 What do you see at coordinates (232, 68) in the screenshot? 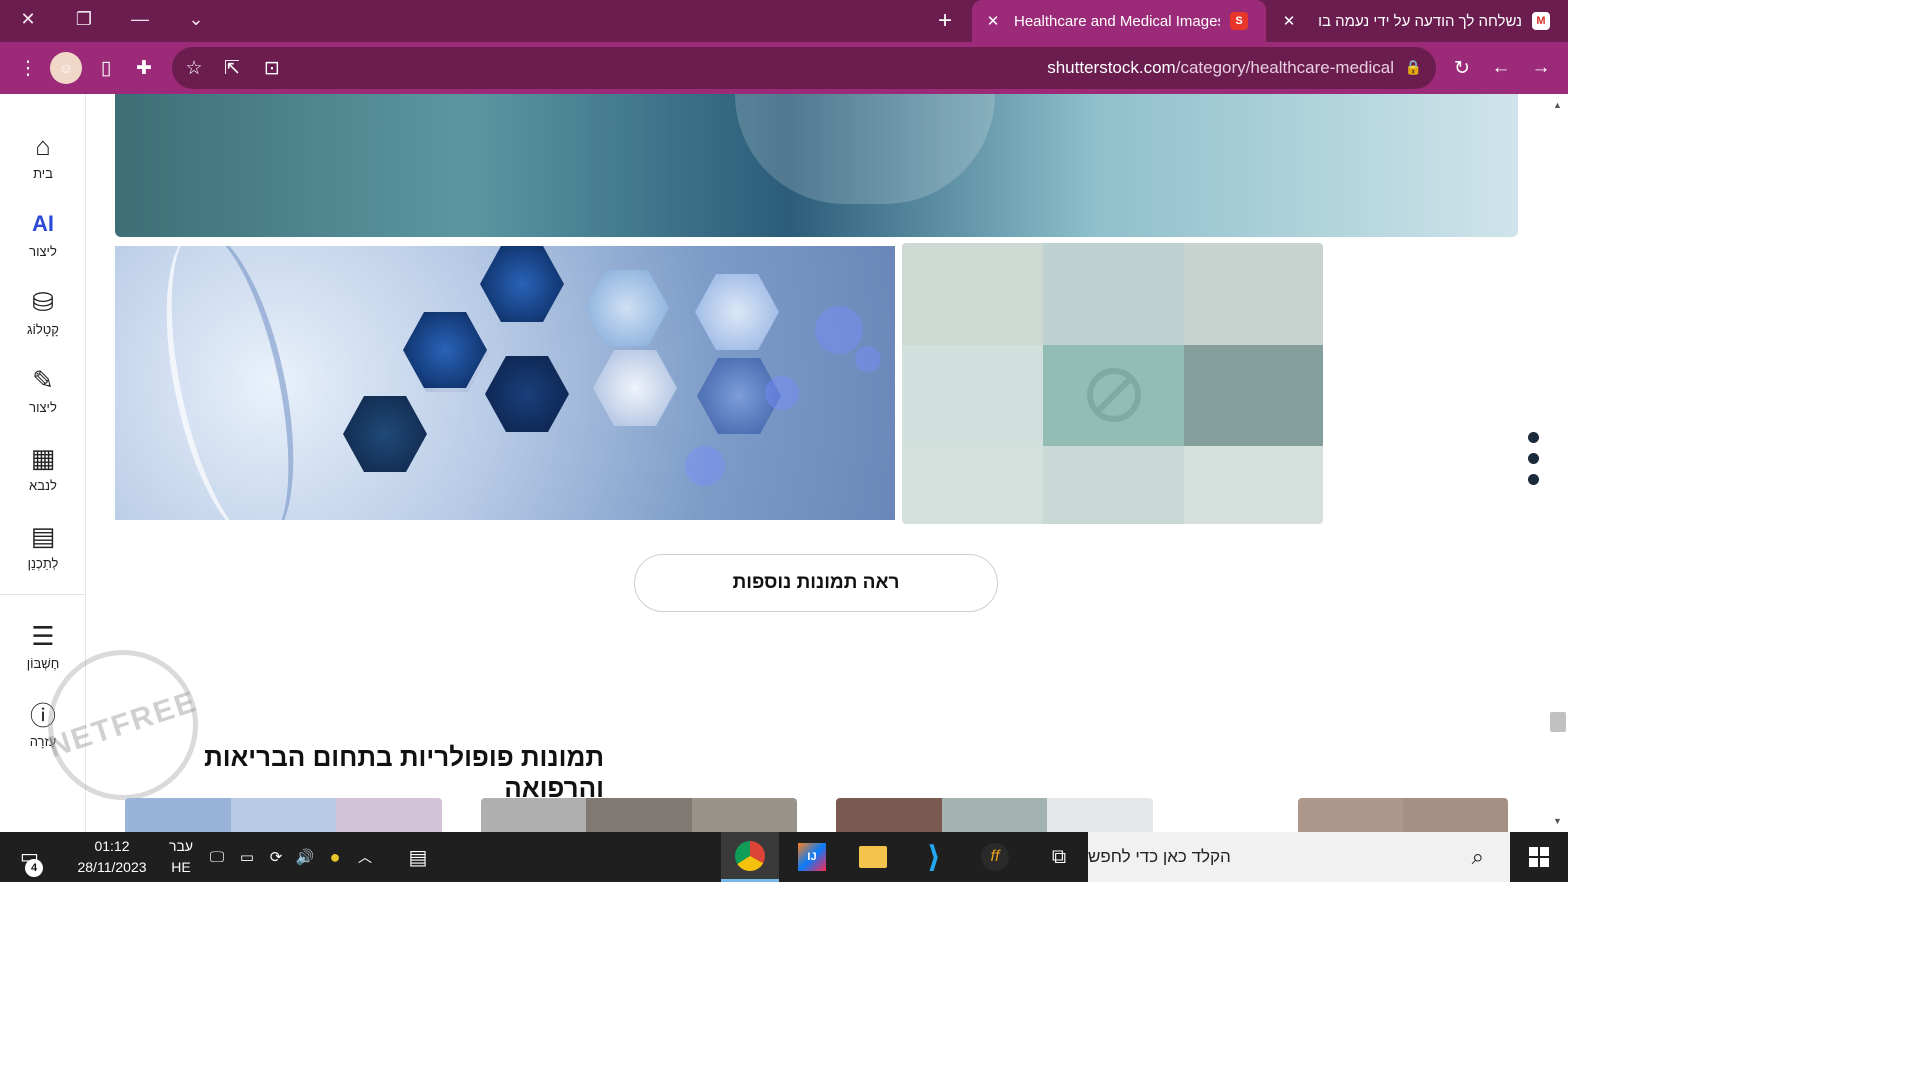
I see `share-icon: ⇱` at bounding box center [232, 68].